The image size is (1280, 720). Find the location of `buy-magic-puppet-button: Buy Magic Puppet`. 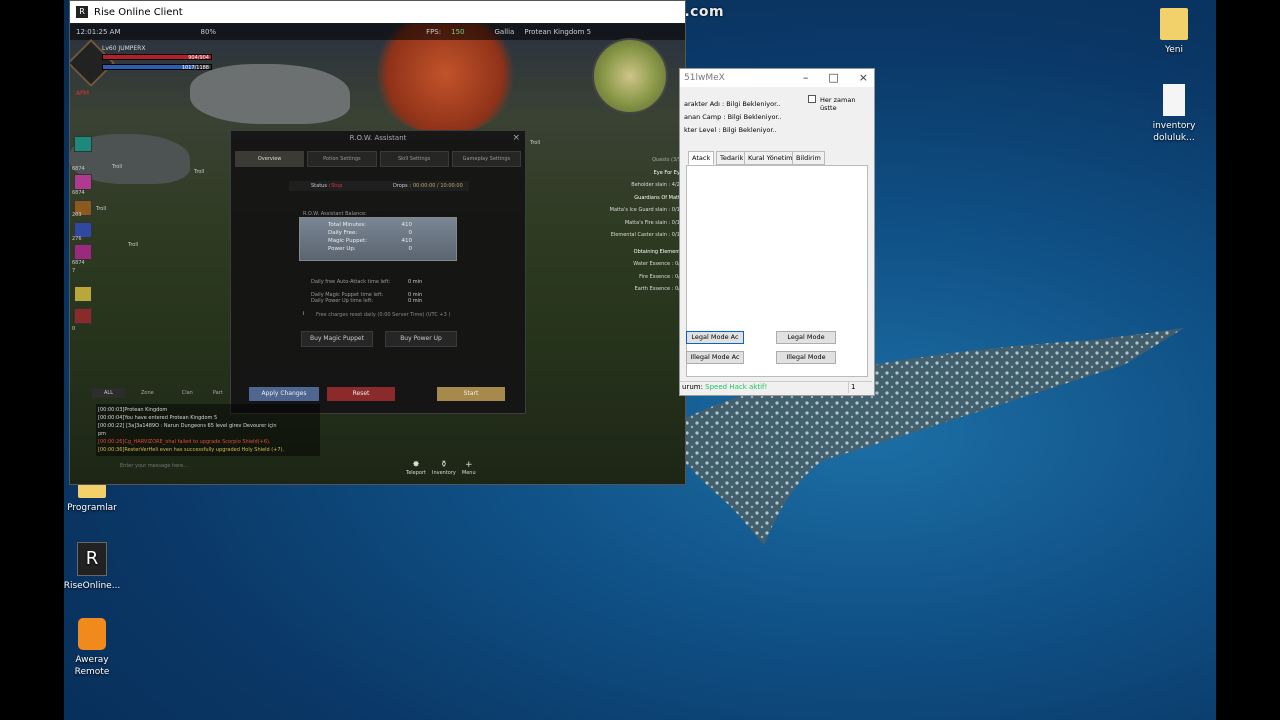

buy-magic-puppet-button: Buy Magic Puppet is located at coordinates (337, 339).